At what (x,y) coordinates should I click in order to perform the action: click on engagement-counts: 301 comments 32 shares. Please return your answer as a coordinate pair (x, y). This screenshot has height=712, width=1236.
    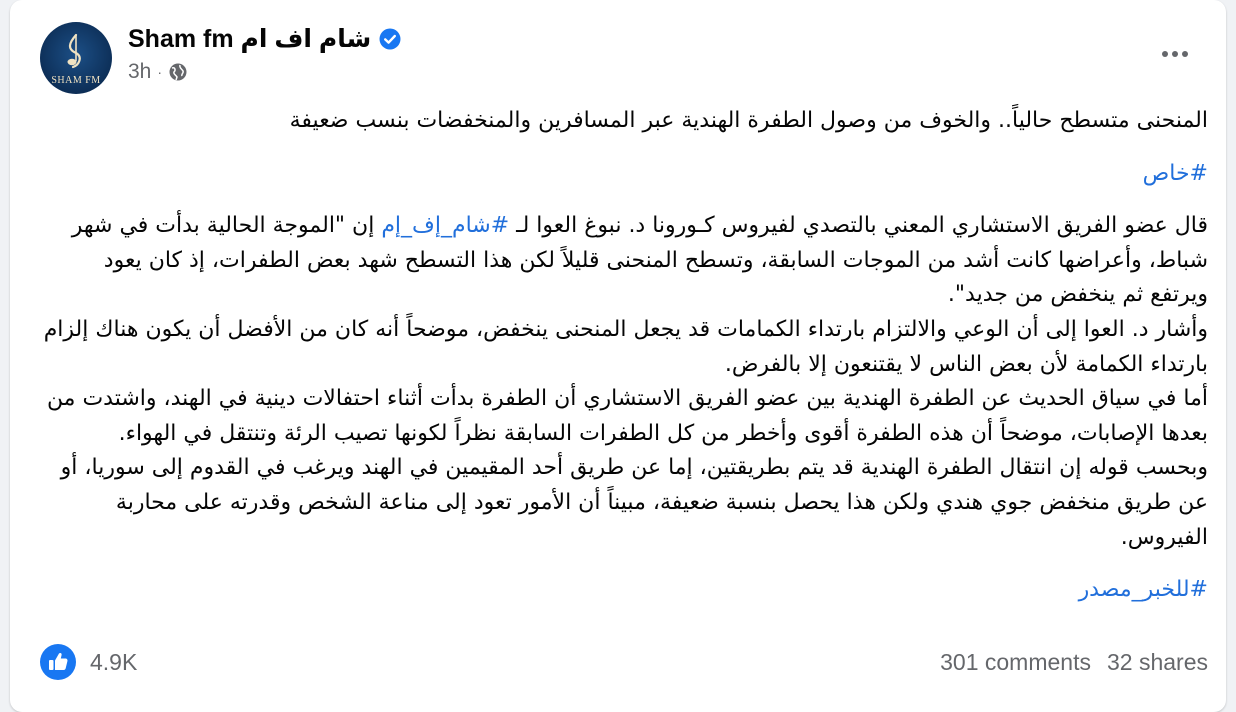
    Looking at the image, I should click on (1074, 662).